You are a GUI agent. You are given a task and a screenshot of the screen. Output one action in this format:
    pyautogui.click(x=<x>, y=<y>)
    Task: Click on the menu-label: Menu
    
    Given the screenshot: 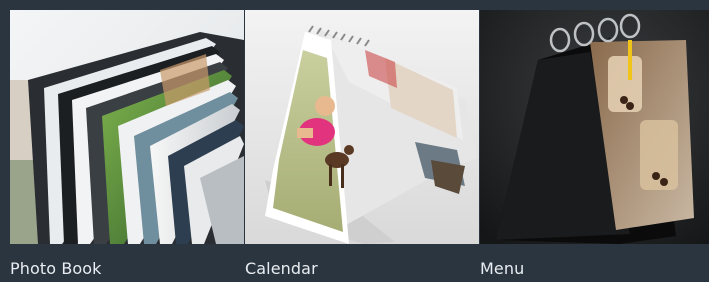 What is the action you would take?
    pyautogui.click(x=502, y=269)
    